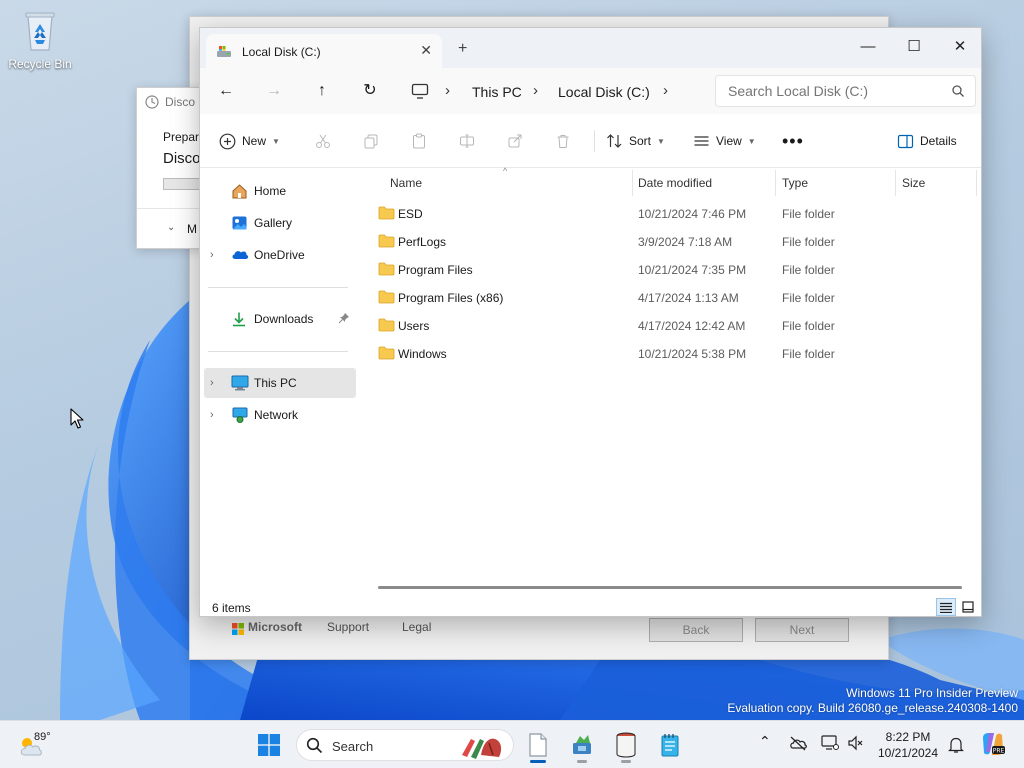 The width and height of the screenshot is (1024, 768). Describe the element at coordinates (152, 102) in the screenshot. I see `clock-icon` at that location.